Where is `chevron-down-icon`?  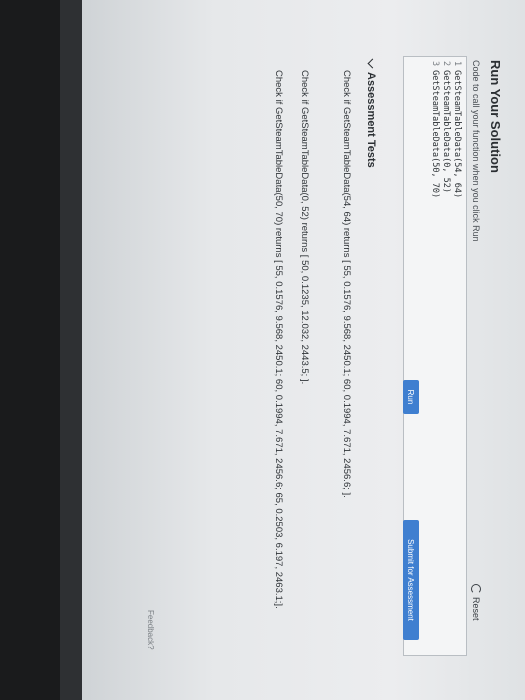
chevron-down-icon is located at coordinates (372, 63).